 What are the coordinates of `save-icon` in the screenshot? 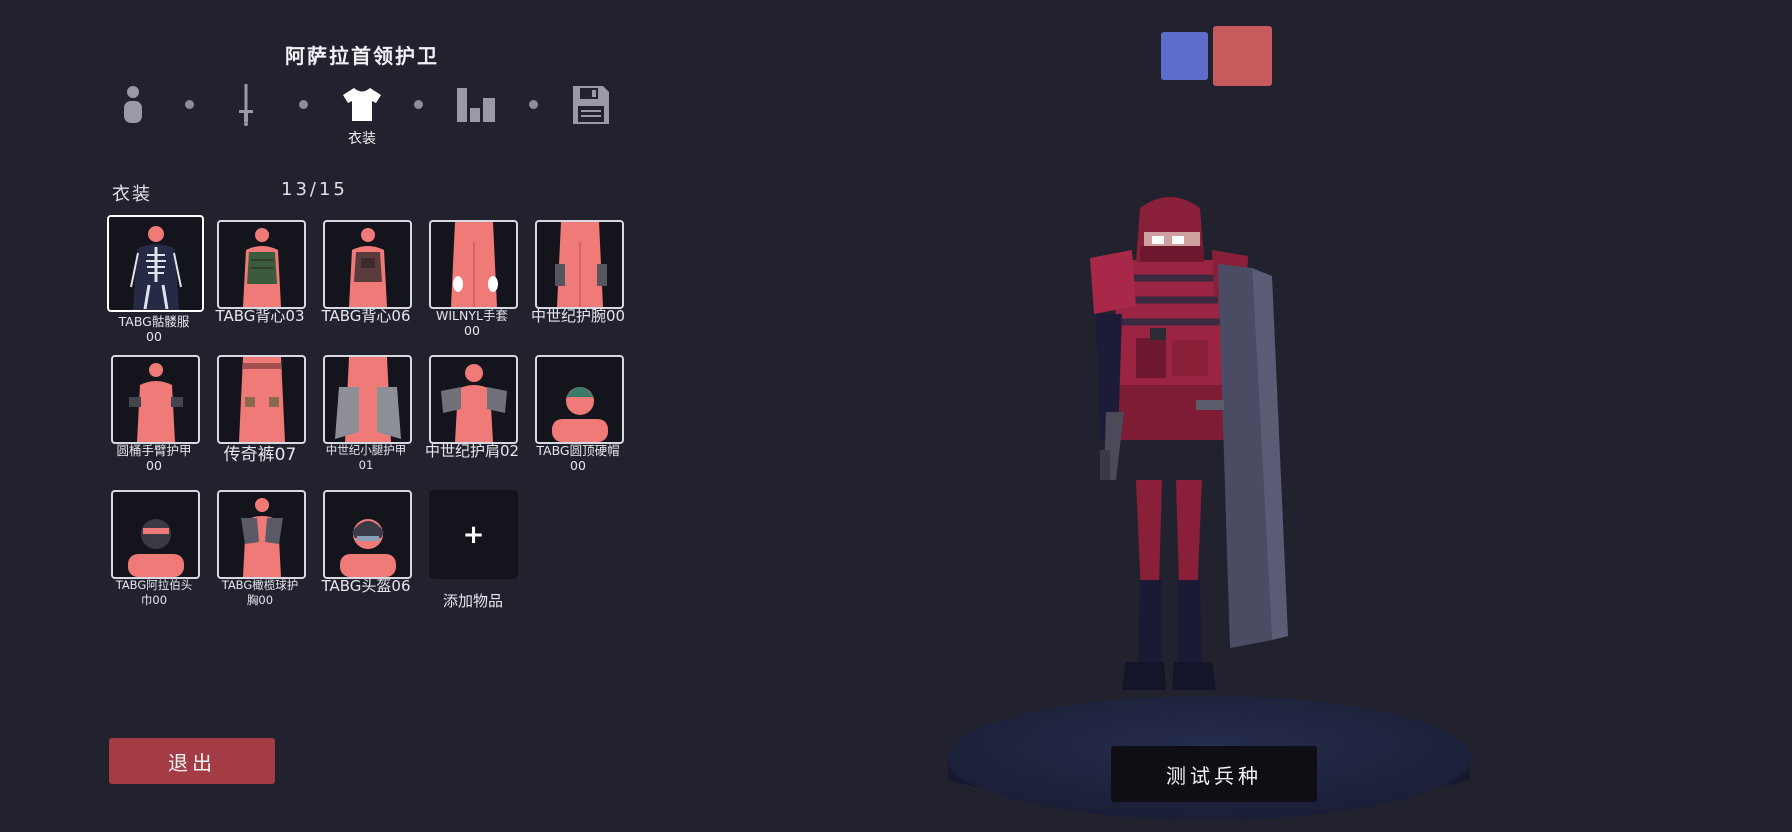 It's located at (591, 105).